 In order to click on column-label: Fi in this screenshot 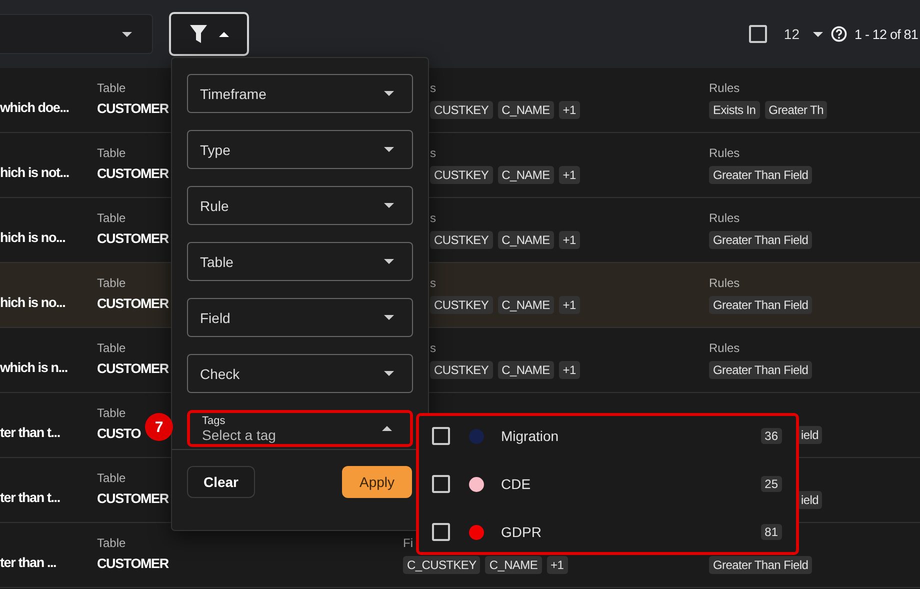, I will do `click(408, 543)`.